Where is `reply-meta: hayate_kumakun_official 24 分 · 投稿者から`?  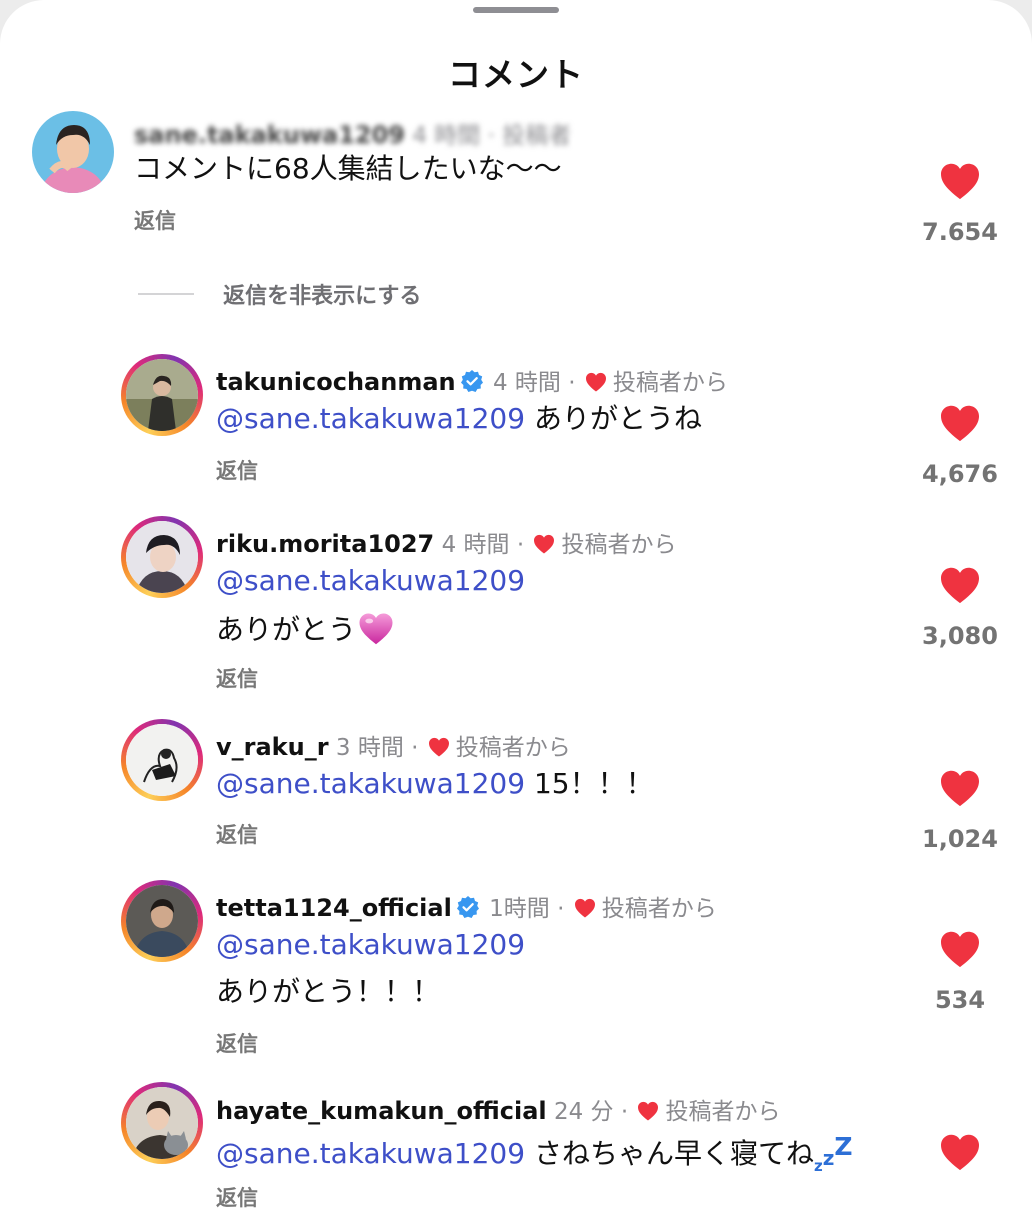
reply-meta: hayate_kumakun_official 24 分 · 投稿者から is located at coordinates (498, 1111).